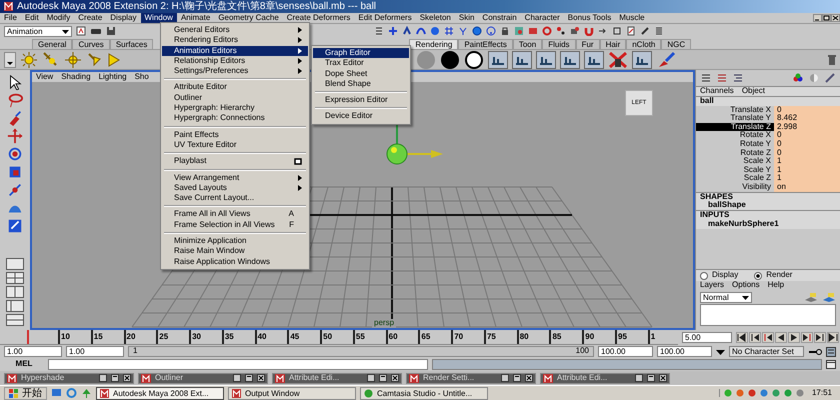 This screenshot has width=840, height=400. What do you see at coordinates (361, 73) in the screenshot?
I see `menu-item: Dope Sheet` at bounding box center [361, 73].